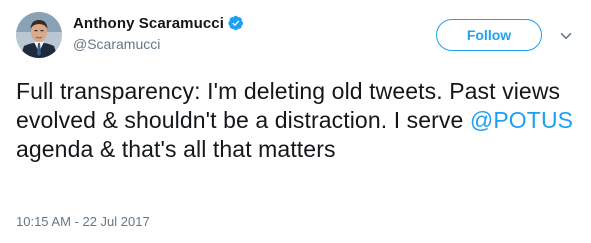  Describe the element at coordinates (148, 23) in the screenshot. I see `author-display-name: Anthony Scaramucci` at that location.